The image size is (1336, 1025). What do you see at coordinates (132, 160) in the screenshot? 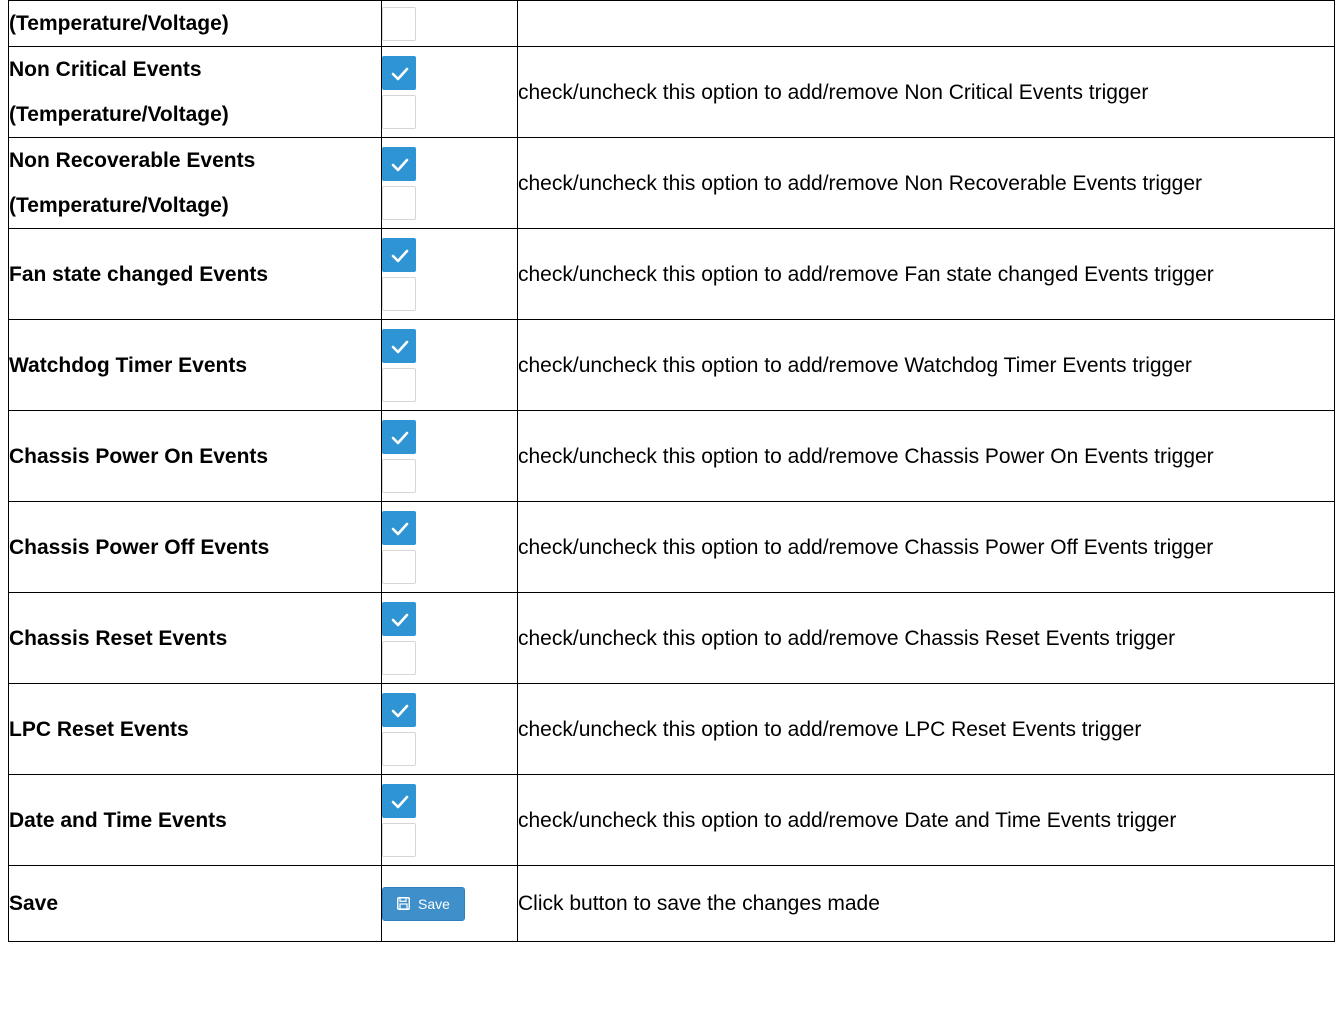
I see `event-name-line: Non Recoverable Events` at bounding box center [132, 160].